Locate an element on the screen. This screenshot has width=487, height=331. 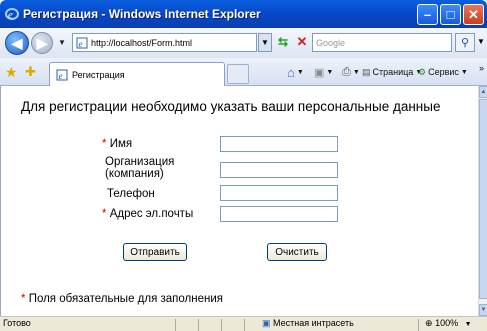
tab-label: Регистрация is located at coordinates (98, 74).